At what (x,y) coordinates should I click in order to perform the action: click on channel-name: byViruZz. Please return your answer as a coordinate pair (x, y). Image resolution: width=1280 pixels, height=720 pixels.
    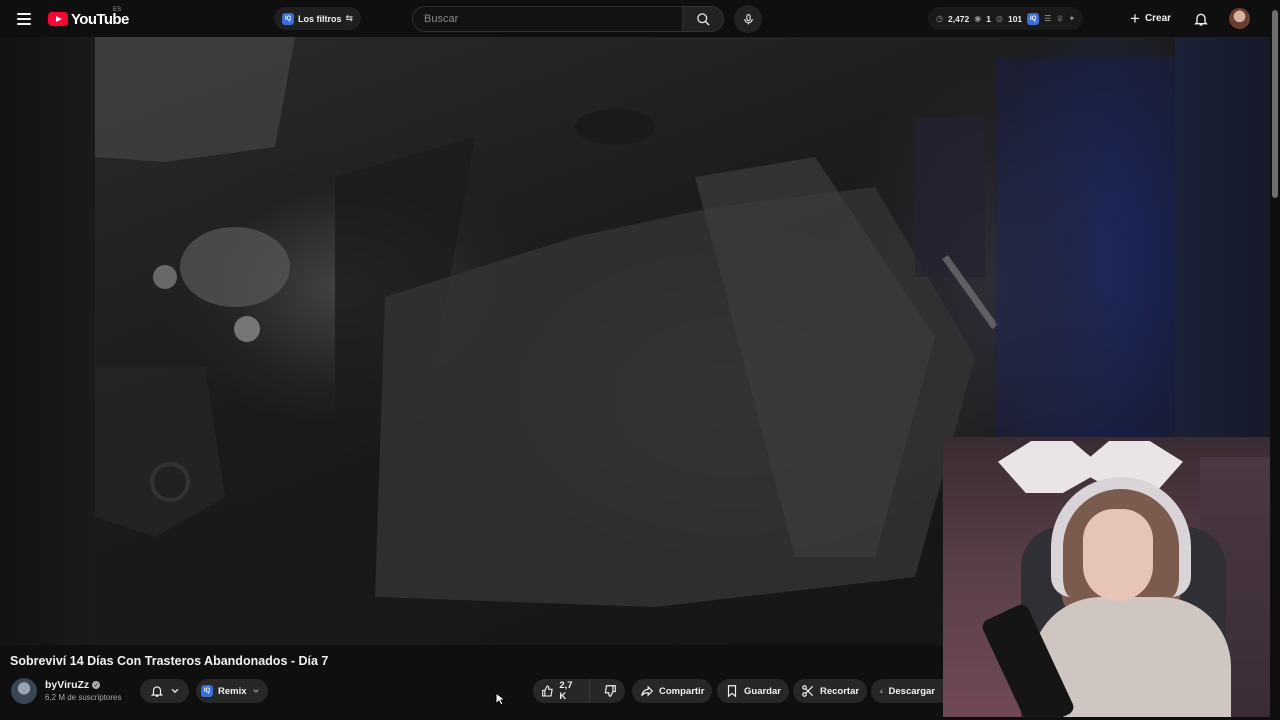
    Looking at the image, I should click on (67, 685).